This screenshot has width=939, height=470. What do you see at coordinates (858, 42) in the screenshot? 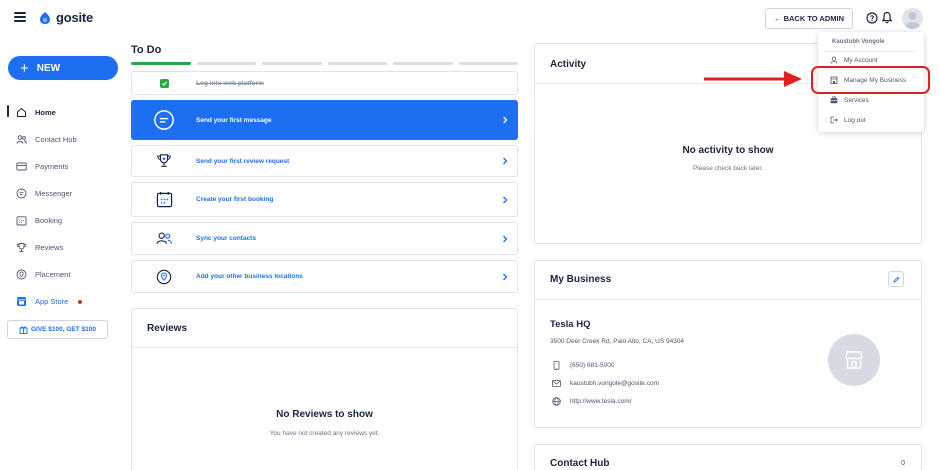
I see `user-name: Kaustubh Vongole` at bounding box center [858, 42].